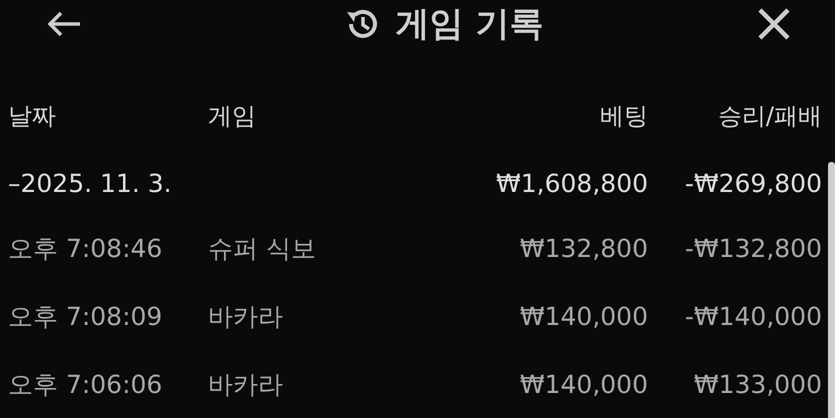  What do you see at coordinates (232, 116) in the screenshot?
I see `column-header: 게임` at bounding box center [232, 116].